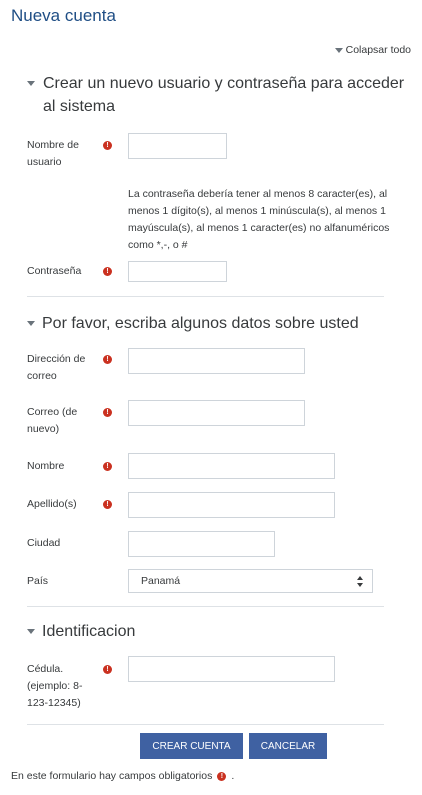 The image size is (422, 795). Describe the element at coordinates (233, 776) in the screenshot. I see `required-note-end: .` at that location.